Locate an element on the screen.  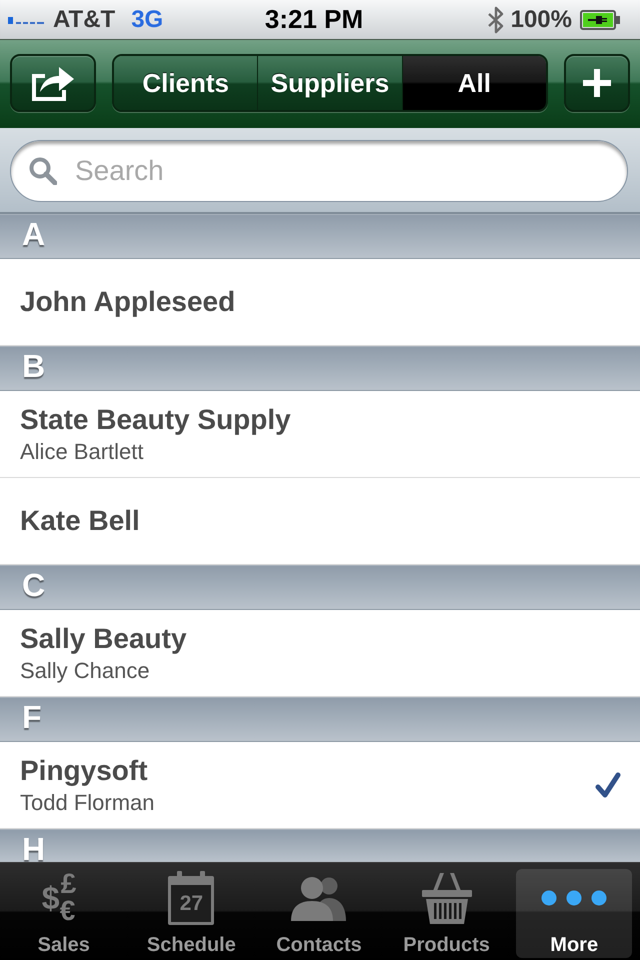
tab-bar-item: 27 Schedule is located at coordinates (192, 913).